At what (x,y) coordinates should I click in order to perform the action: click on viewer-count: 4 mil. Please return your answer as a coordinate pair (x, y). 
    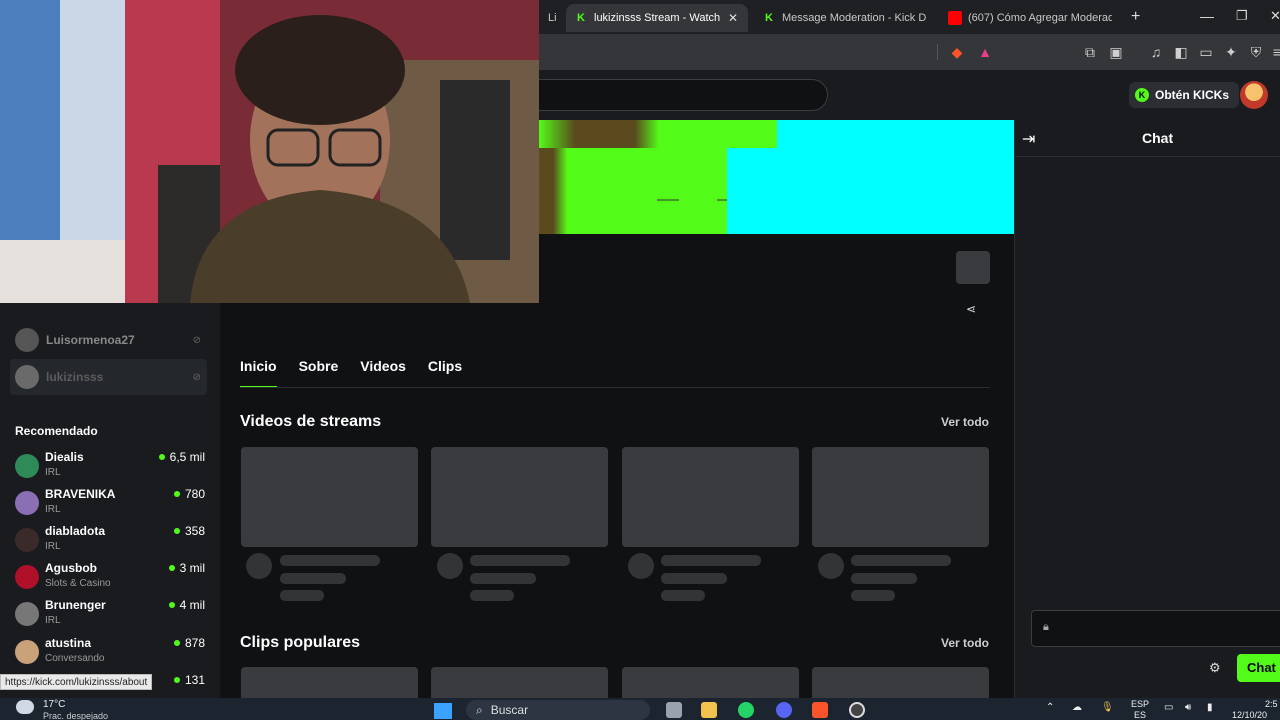
    Looking at the image, I should click on (186, 605).